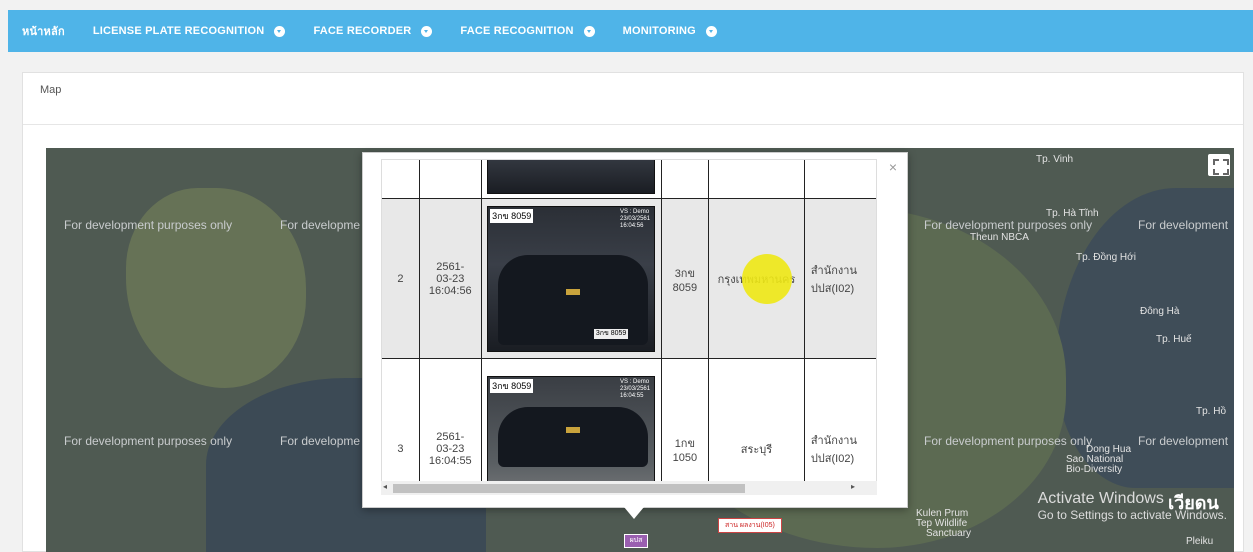 Image resolution: width=1253 pixels, height=552 pixels. I want to click on nav-label: LICENSE PLATE RECOGNITION, so click(178, 31).